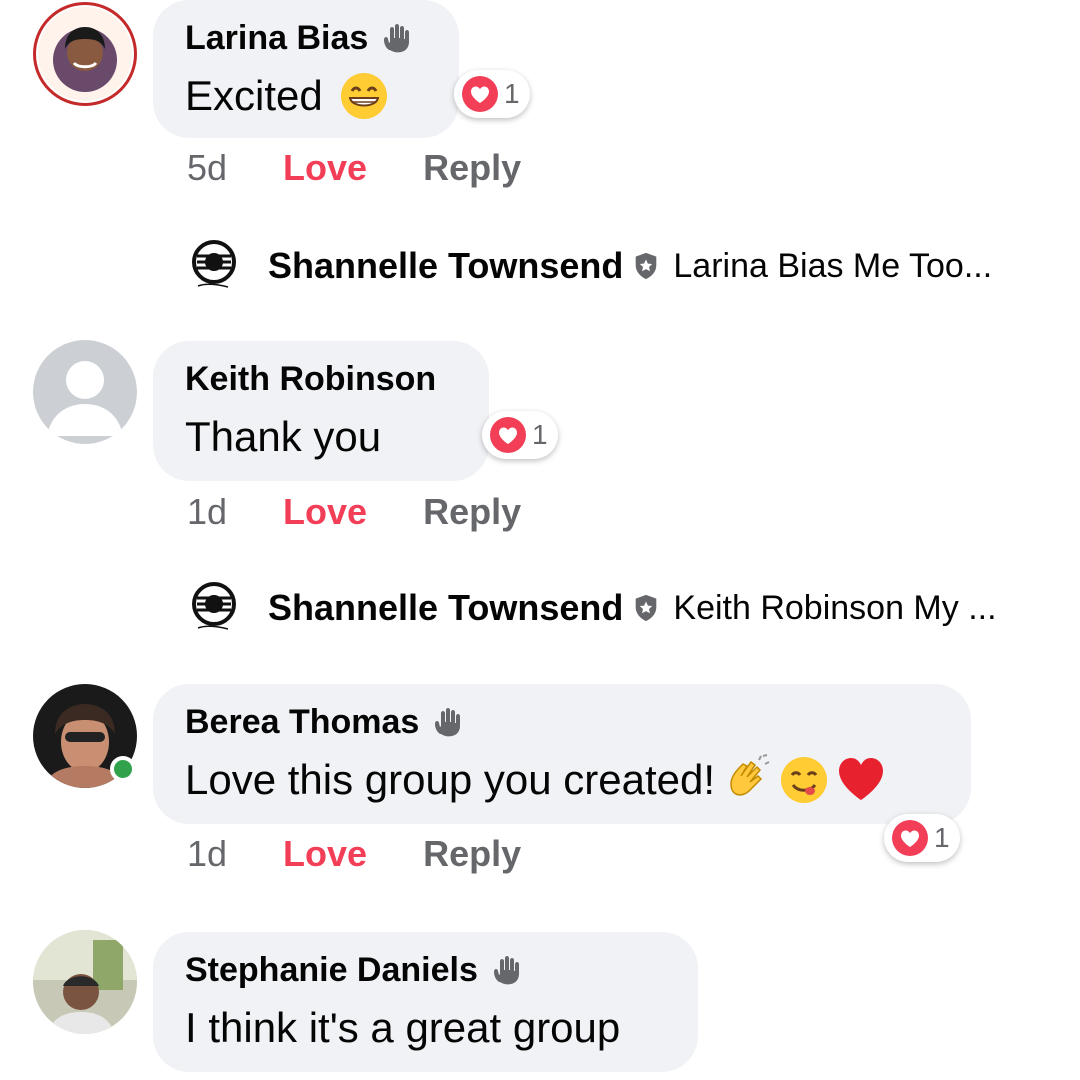  What do you see at coordinates (804, 780) in the screenshot?
I see `face-savoring-food-emoji-icon` at bounding box center [804, 780].